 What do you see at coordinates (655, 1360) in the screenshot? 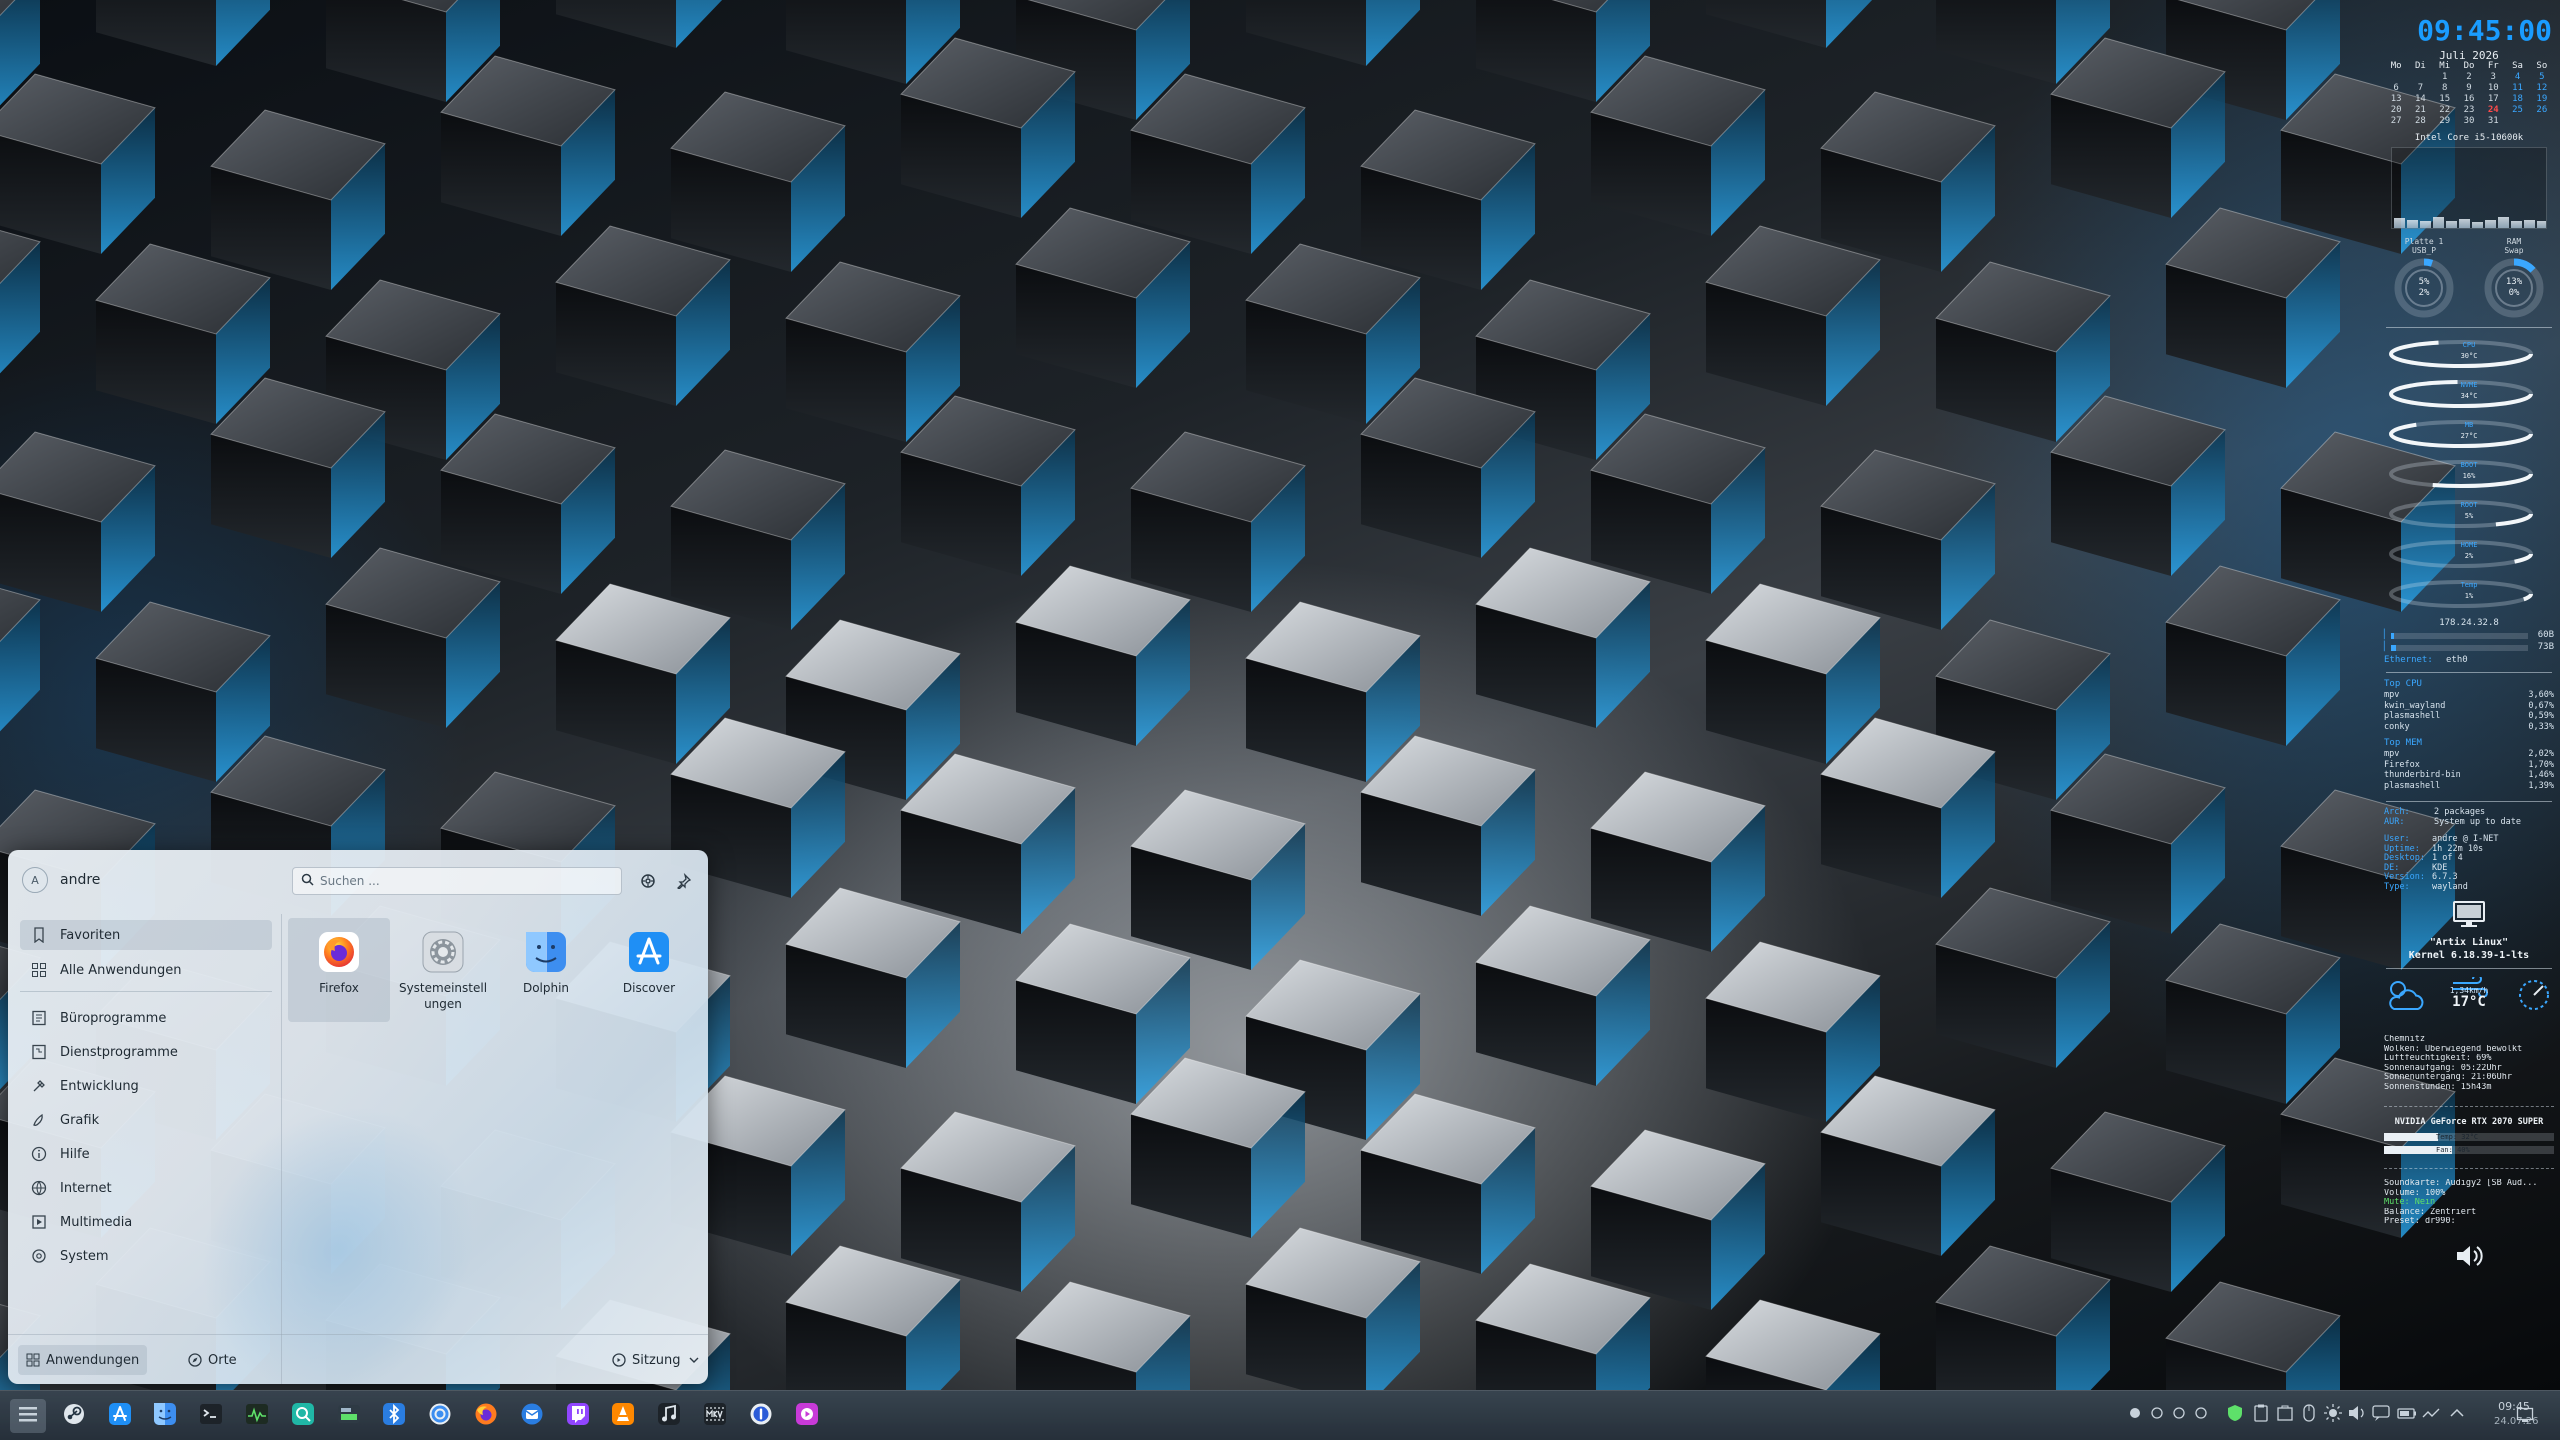
I see `session-button: Sitzung` at bounding box center [655, 1360].